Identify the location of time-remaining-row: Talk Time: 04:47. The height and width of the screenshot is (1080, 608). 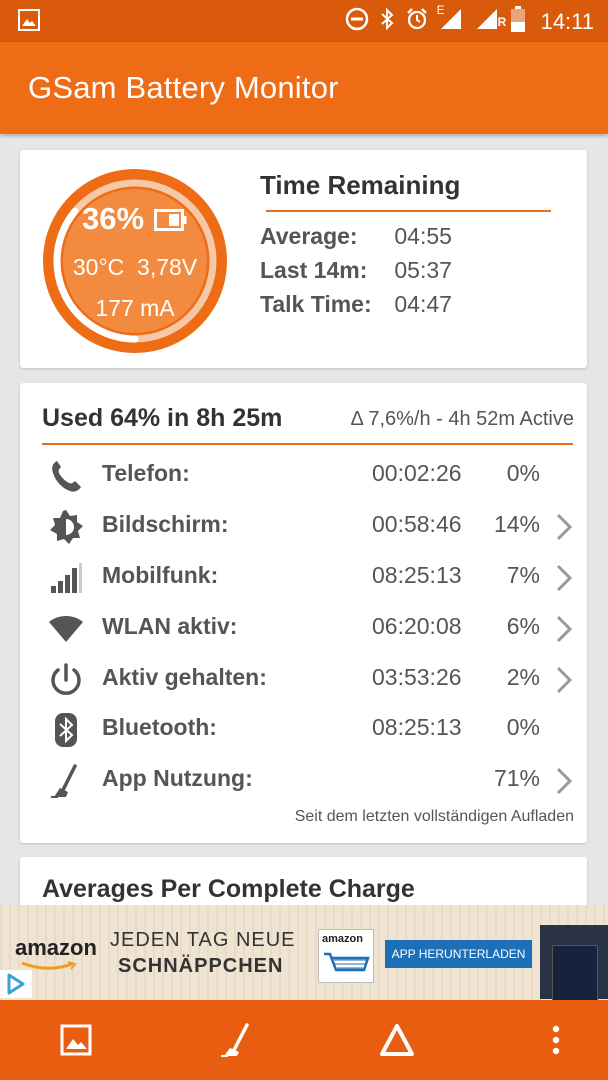
(356, 304).